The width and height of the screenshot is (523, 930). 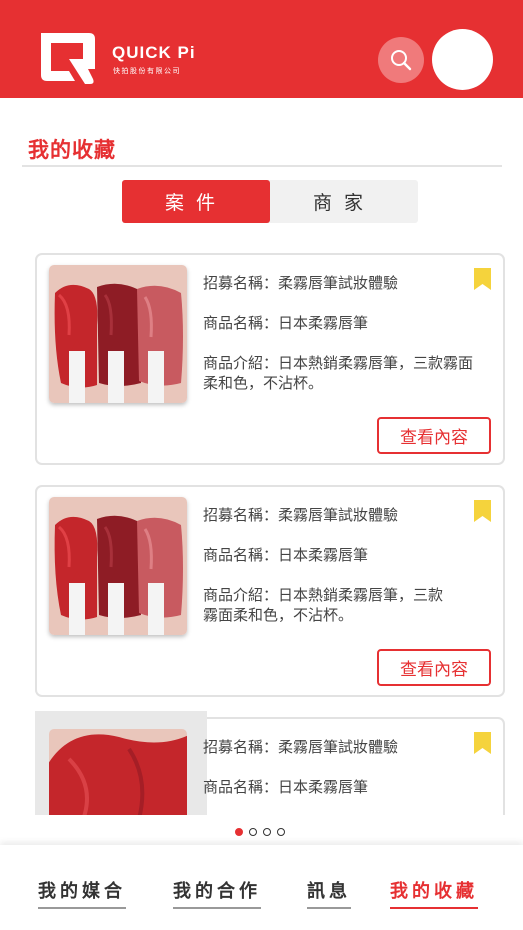 I want to click on avatar, so click(x=462, y=59).